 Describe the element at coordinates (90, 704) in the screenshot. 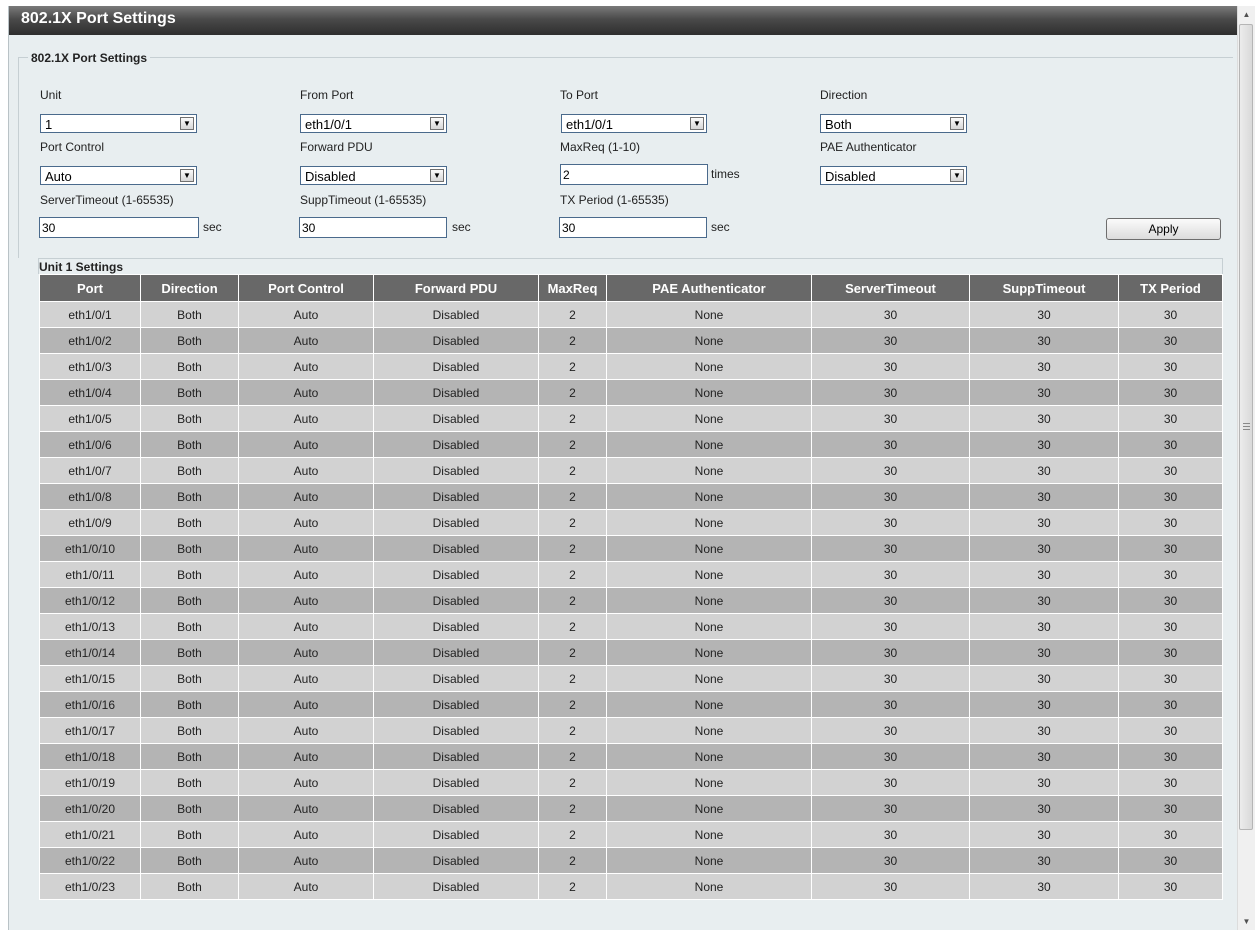

I see `cell-port: eth1/0/16` at that location.